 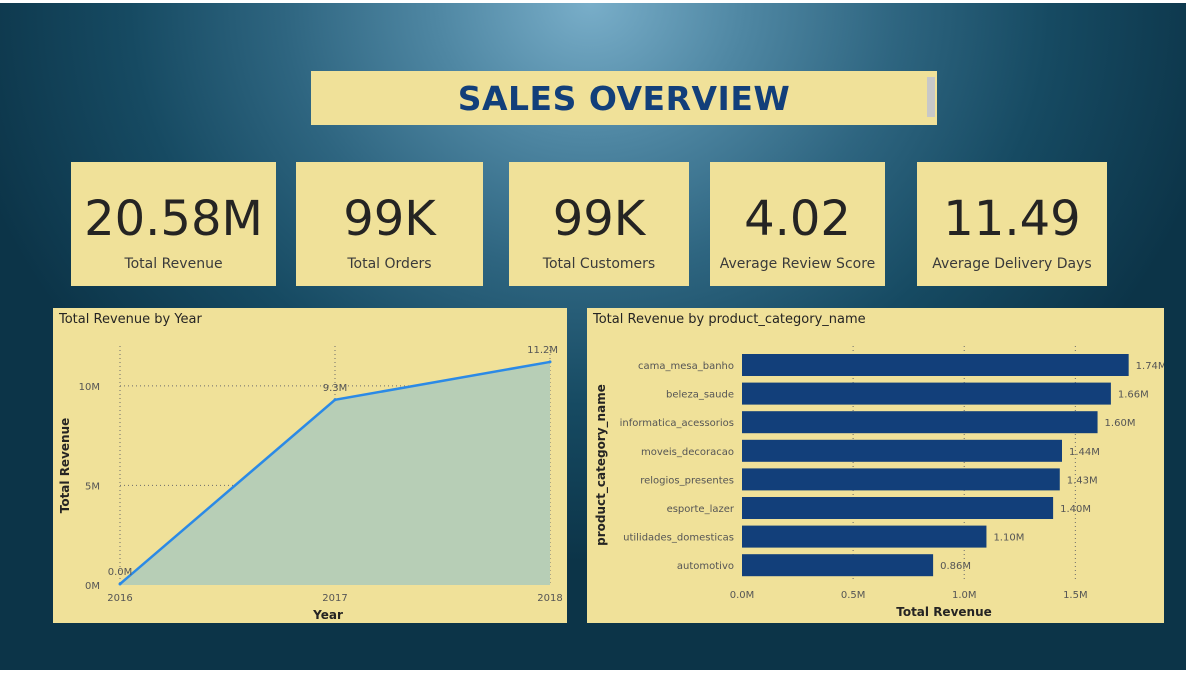 What do you see at coordinates (120, 572) in the screenshot?
I see `data-label: 0.0M` at bounding box center [120, 572].